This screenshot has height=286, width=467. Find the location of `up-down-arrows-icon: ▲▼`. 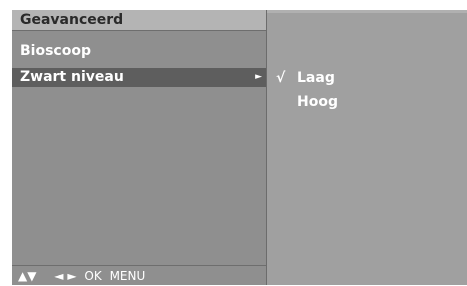

up-down-arrows-icon: ▲▼ is located at coordinates (27, 276).